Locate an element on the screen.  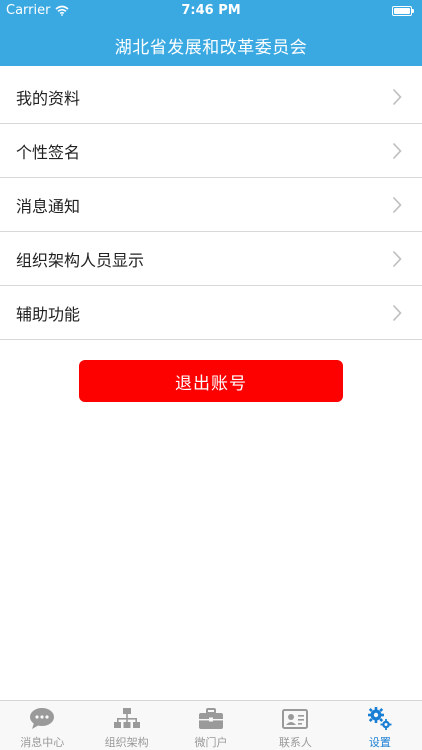
tab-label: 消息中心 is located at coordinates (42, 742).